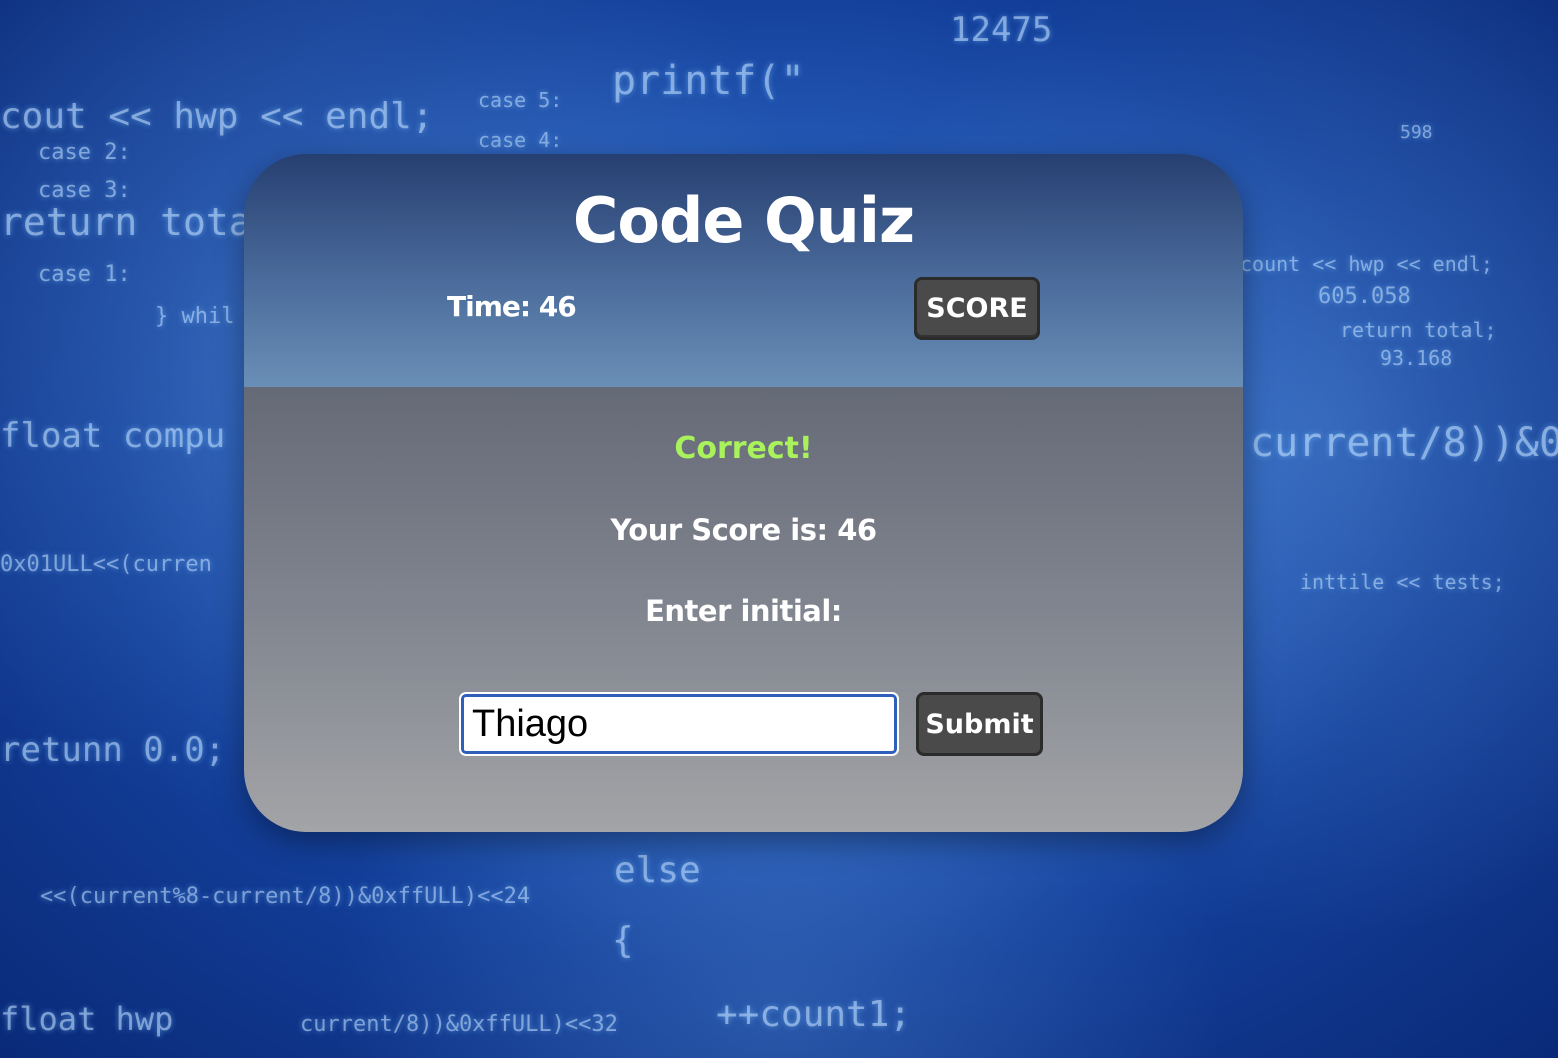 The image size is (1558, 1058). I want to click on bg-code-line: retunn 0.0;, so click(113, 750).